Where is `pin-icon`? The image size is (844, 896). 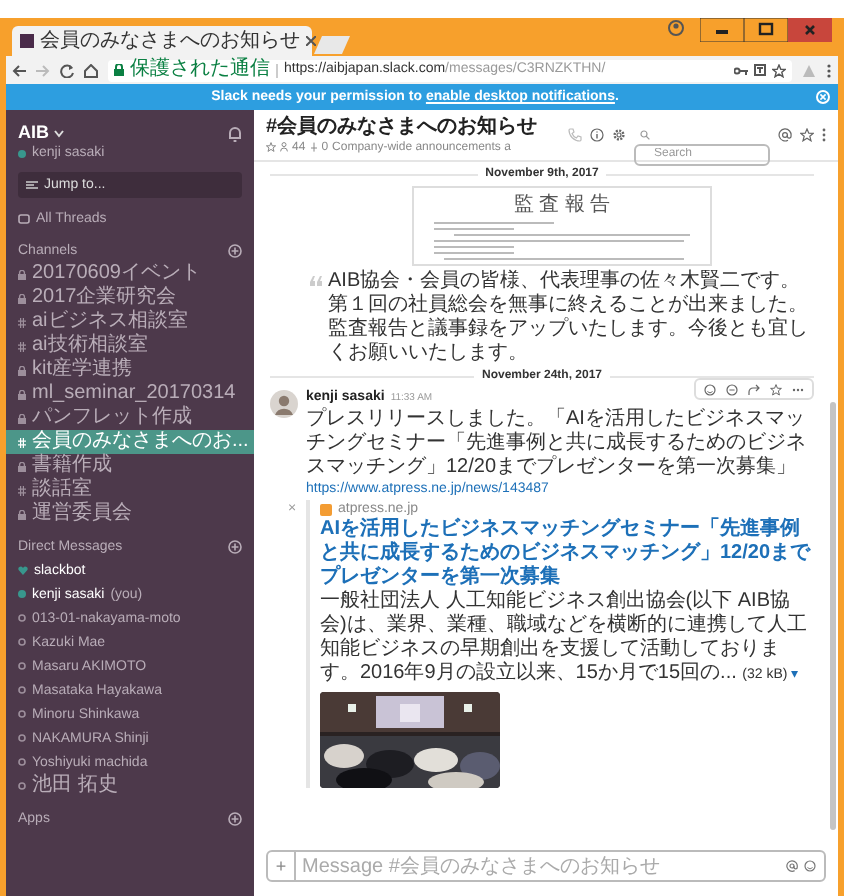 pin-icon is located at coordinates (313, 147).